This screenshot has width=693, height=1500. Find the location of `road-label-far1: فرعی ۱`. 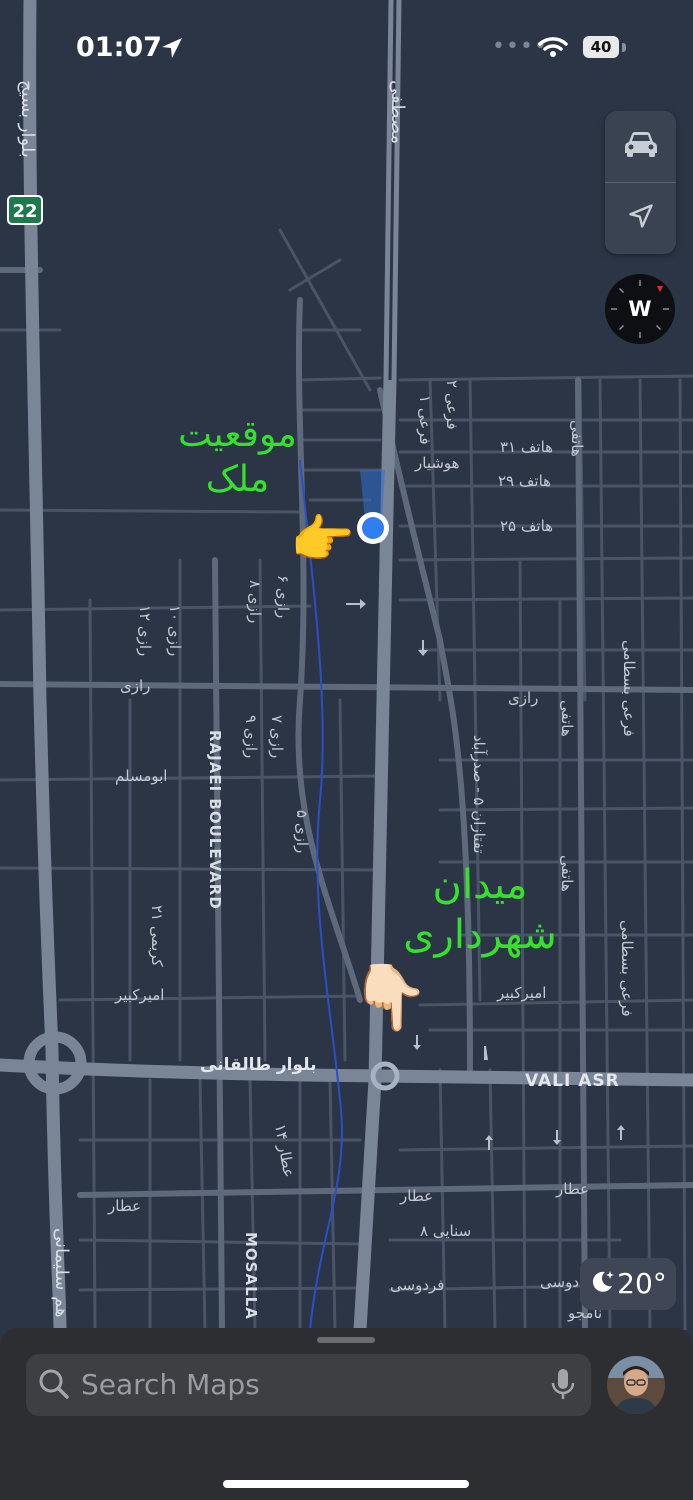

road-label-far1: فرعی ۱ is located at coordinates (425, 420).